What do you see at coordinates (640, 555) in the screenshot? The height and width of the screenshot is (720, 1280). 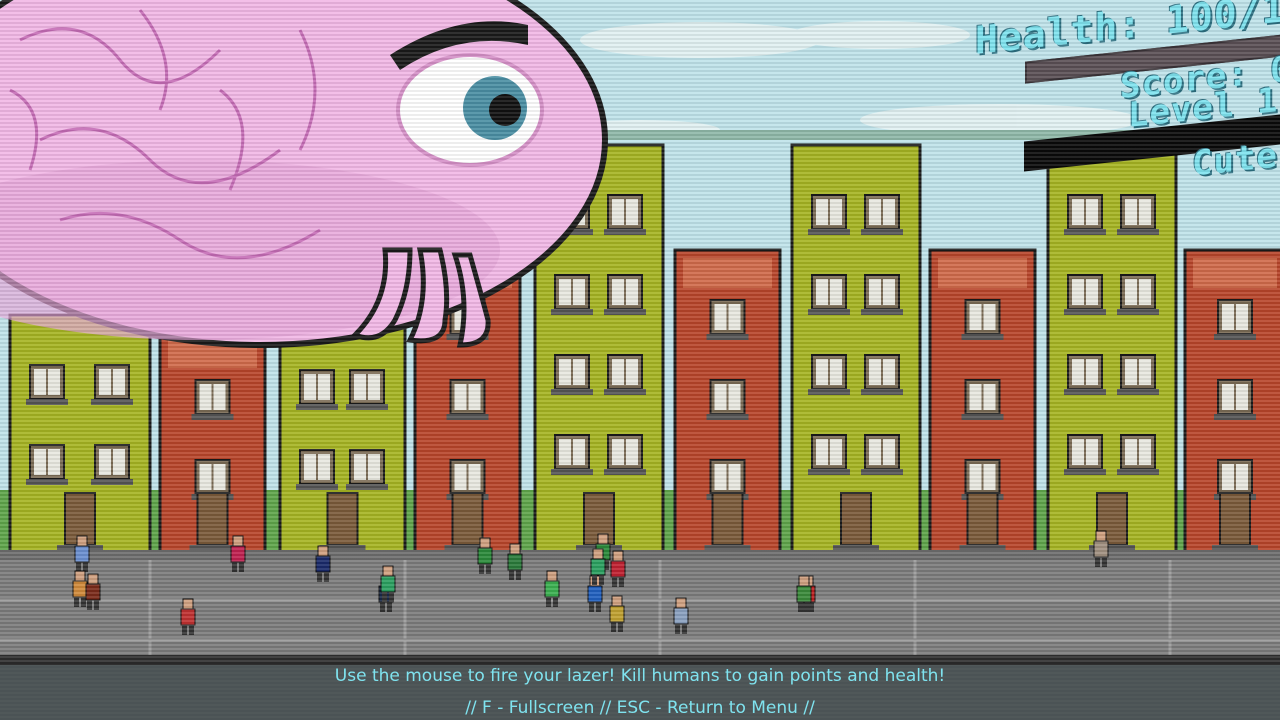 I see `sidewalk` at bounding box center [640, 555].